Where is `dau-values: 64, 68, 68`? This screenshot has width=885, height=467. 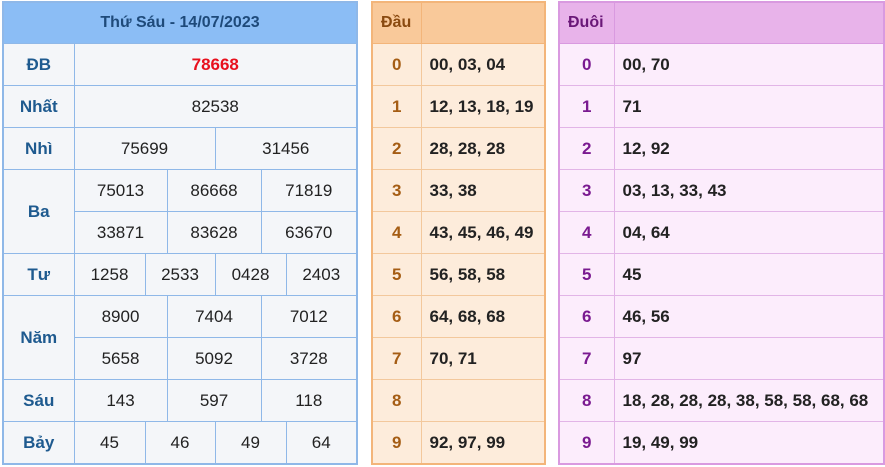
dau-values: 64, 68, 68 is located at coordinates (483, 316).